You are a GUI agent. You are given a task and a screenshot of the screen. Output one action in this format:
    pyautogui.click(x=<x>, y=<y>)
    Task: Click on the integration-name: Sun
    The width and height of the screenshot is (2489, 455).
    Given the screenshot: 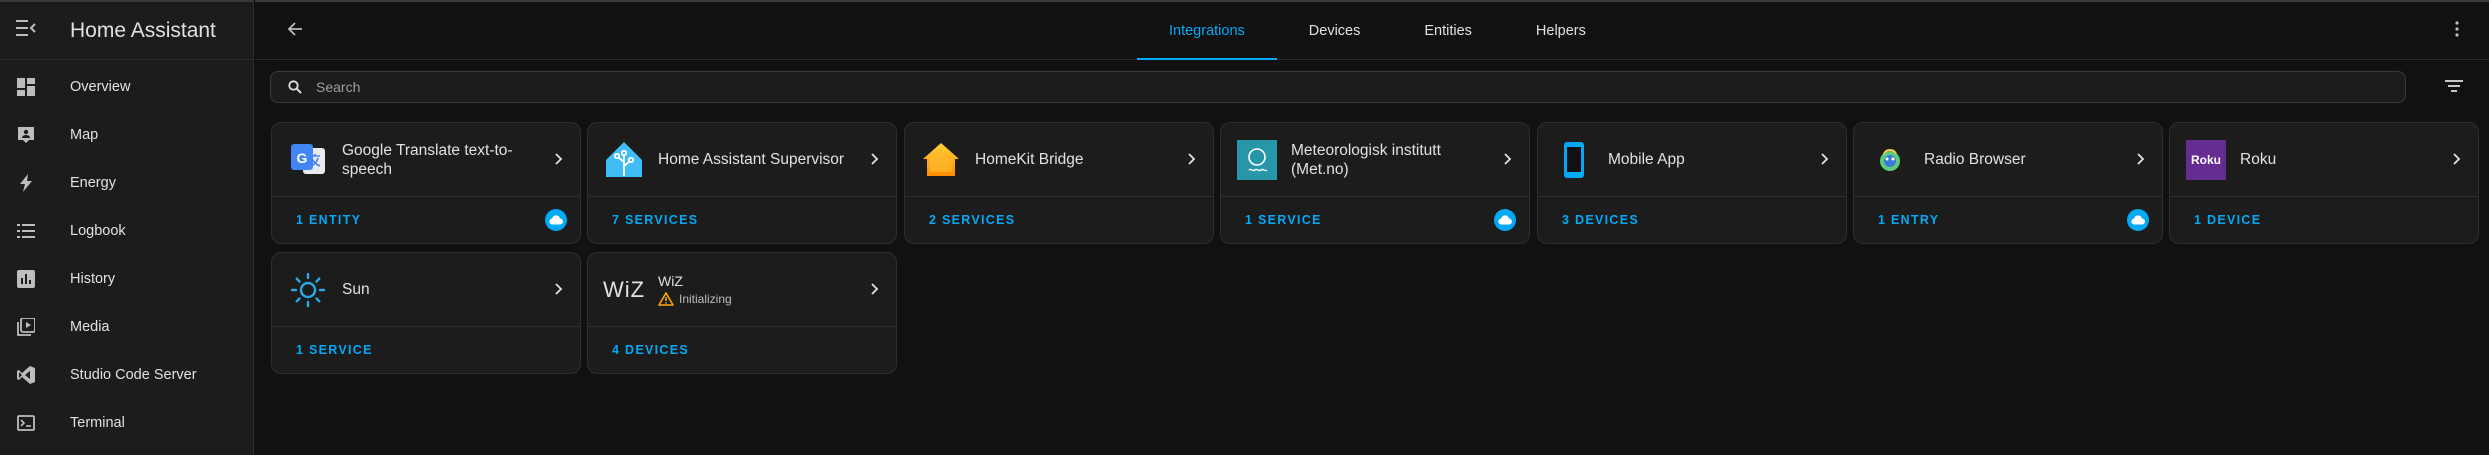 What is the action you would take?
    pyautogui.click(x=356, y=289)
    